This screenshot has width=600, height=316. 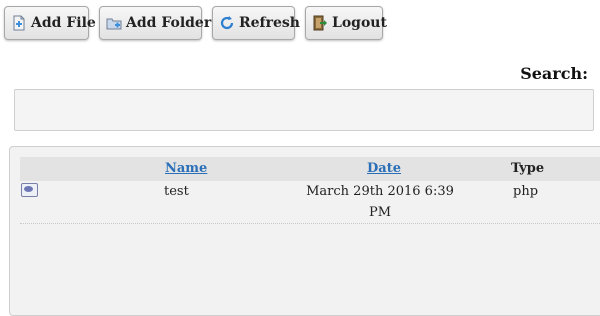 I want to click on add-file-button: Add File, so click(x=50, y=23).